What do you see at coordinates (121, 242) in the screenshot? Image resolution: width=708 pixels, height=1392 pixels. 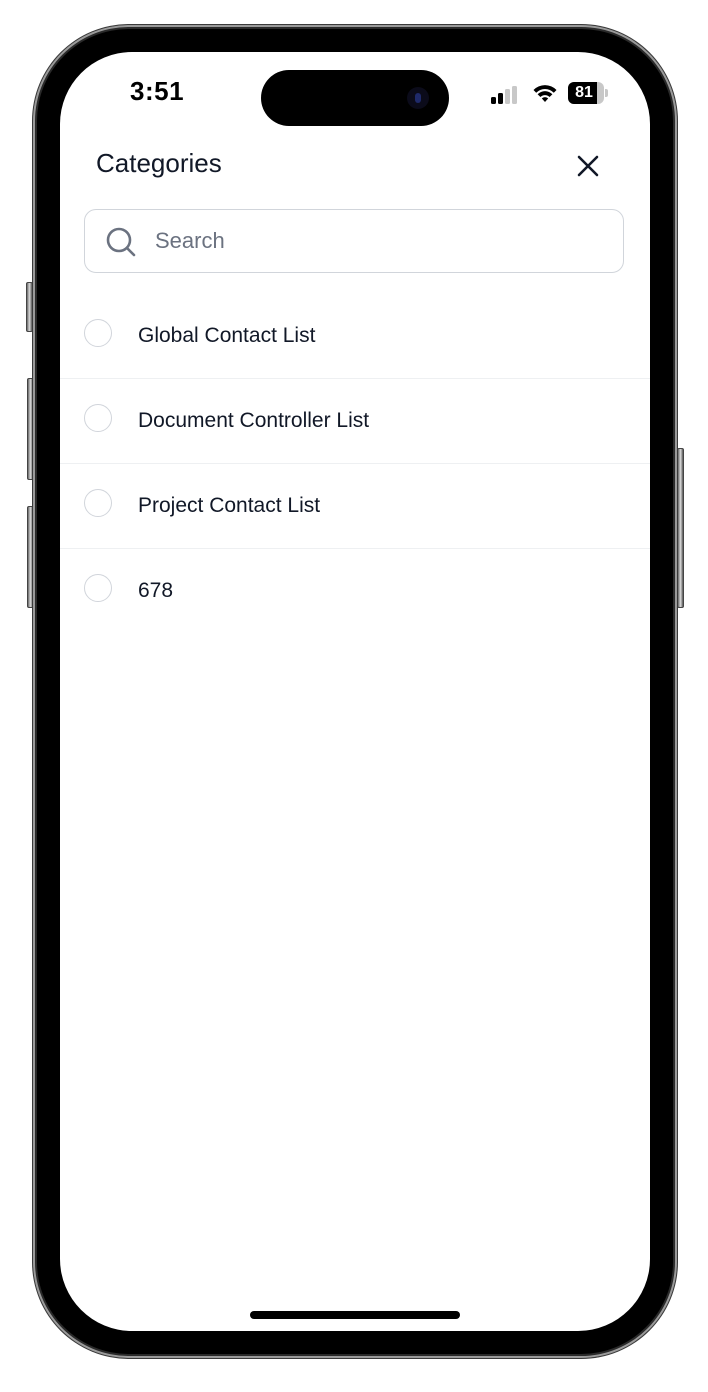 I see `search-icon` at bounding box center [121, 242].